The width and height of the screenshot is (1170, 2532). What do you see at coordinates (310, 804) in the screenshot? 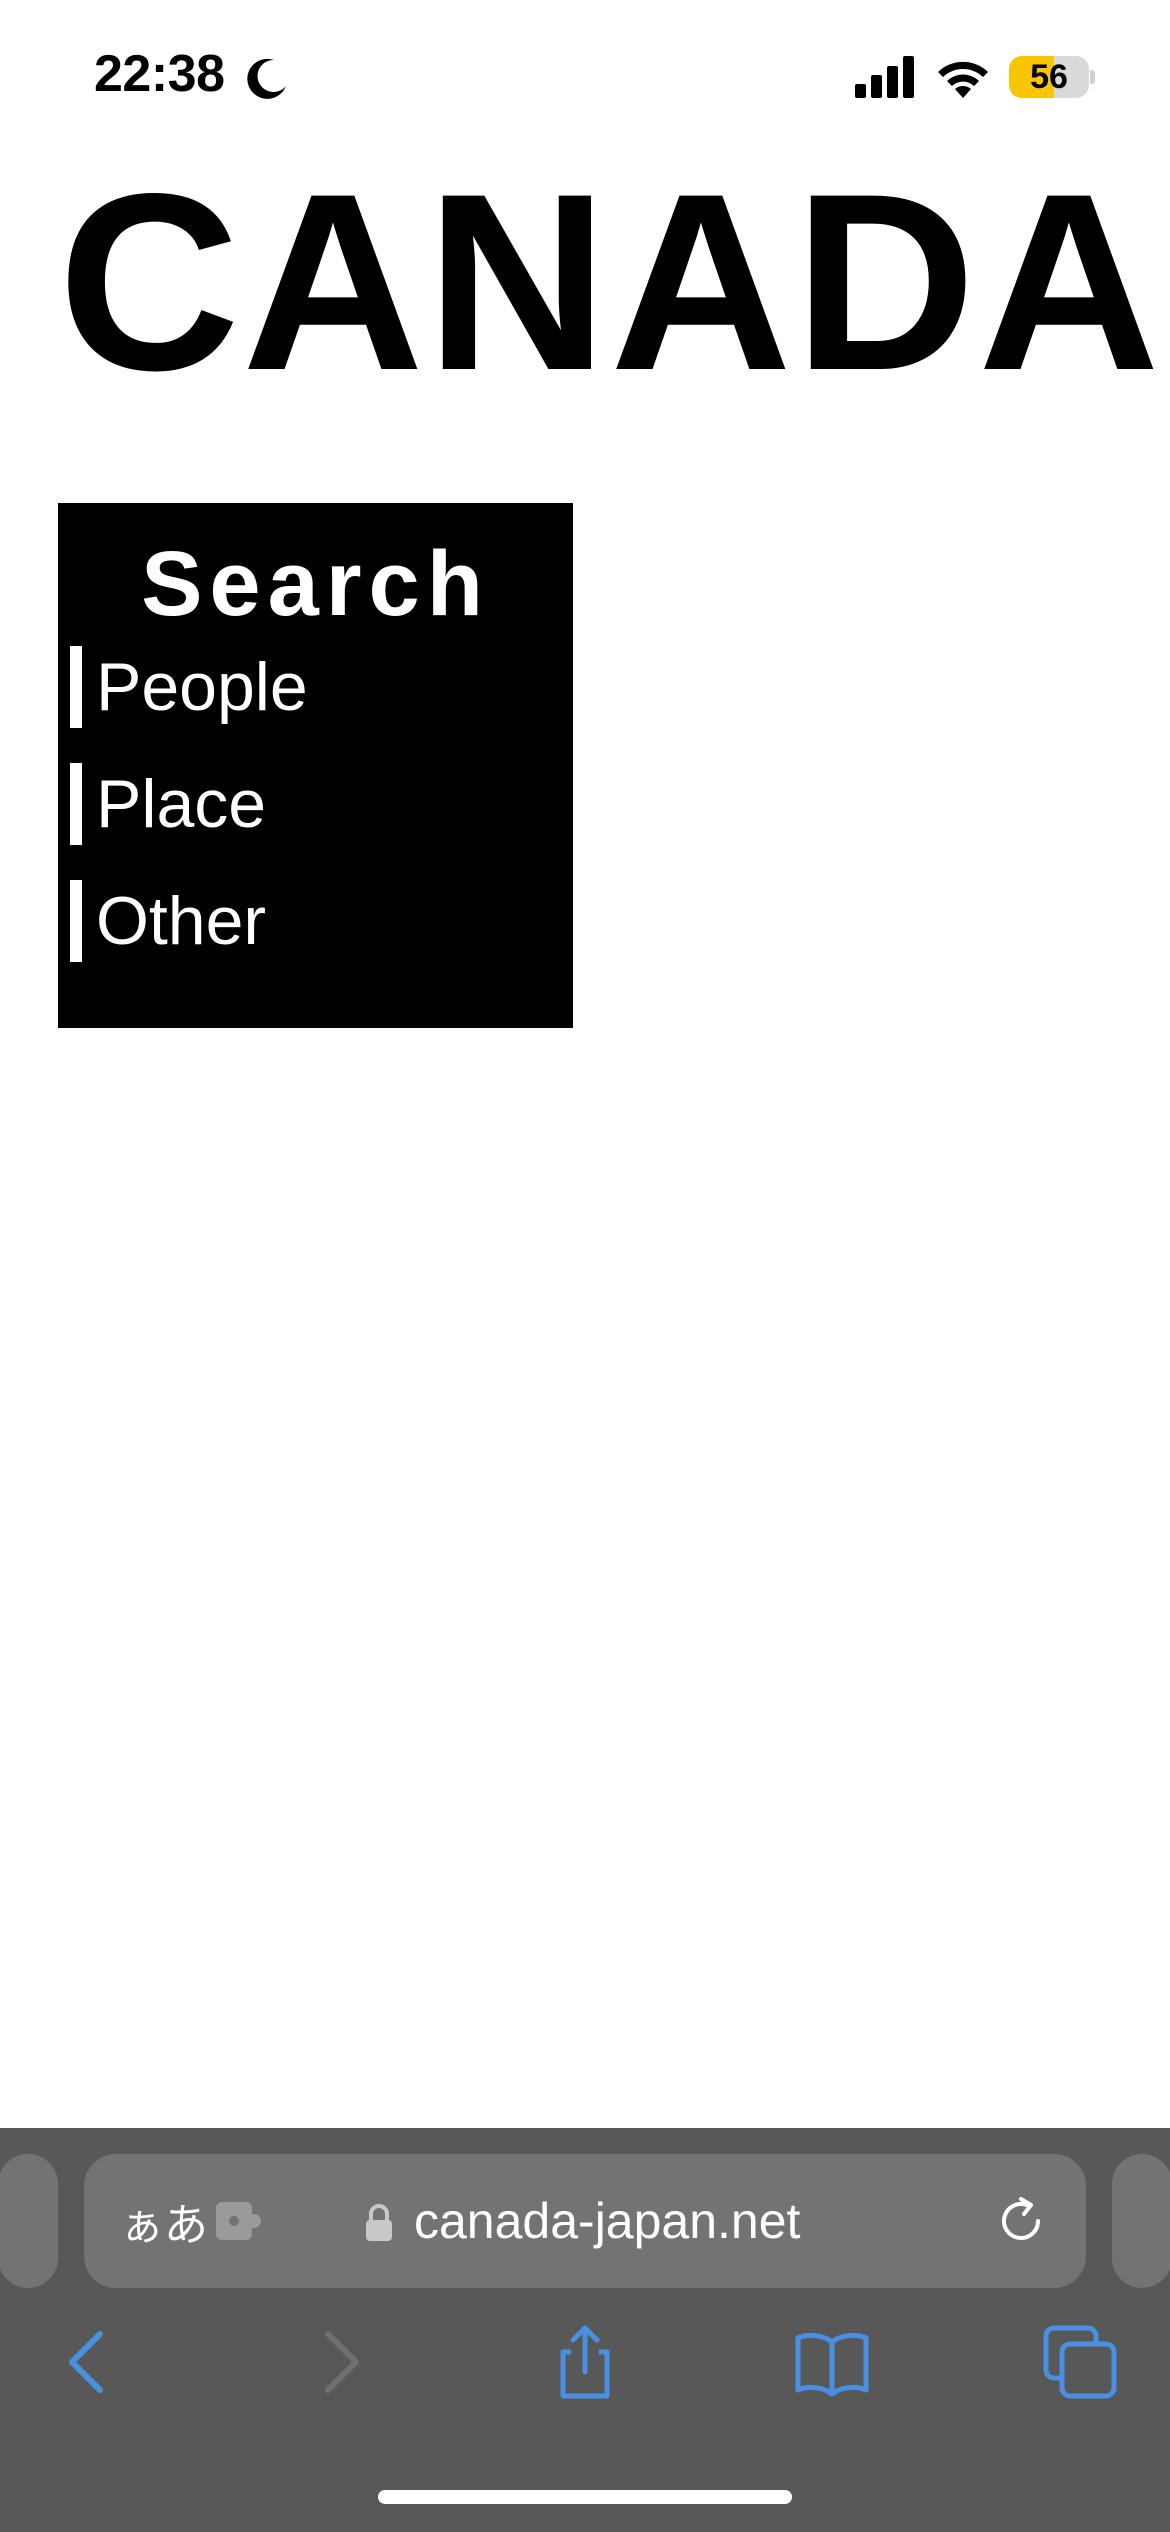
I see `search-item-place: Place` at bounding box center [310, 804].